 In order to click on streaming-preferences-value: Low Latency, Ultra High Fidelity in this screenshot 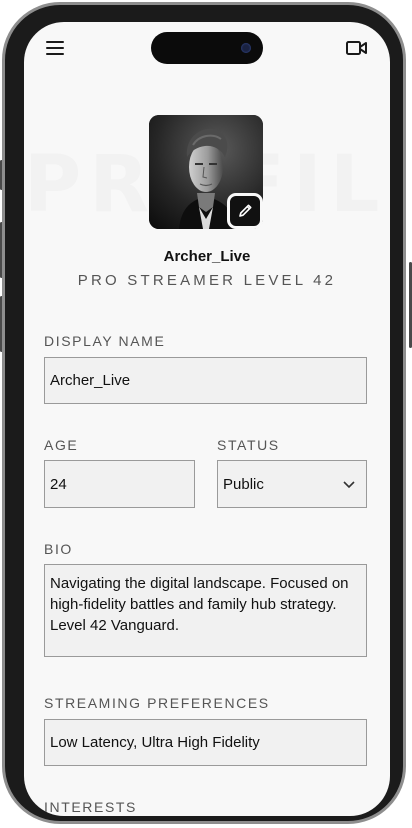, I will do `click(155, 742)`.